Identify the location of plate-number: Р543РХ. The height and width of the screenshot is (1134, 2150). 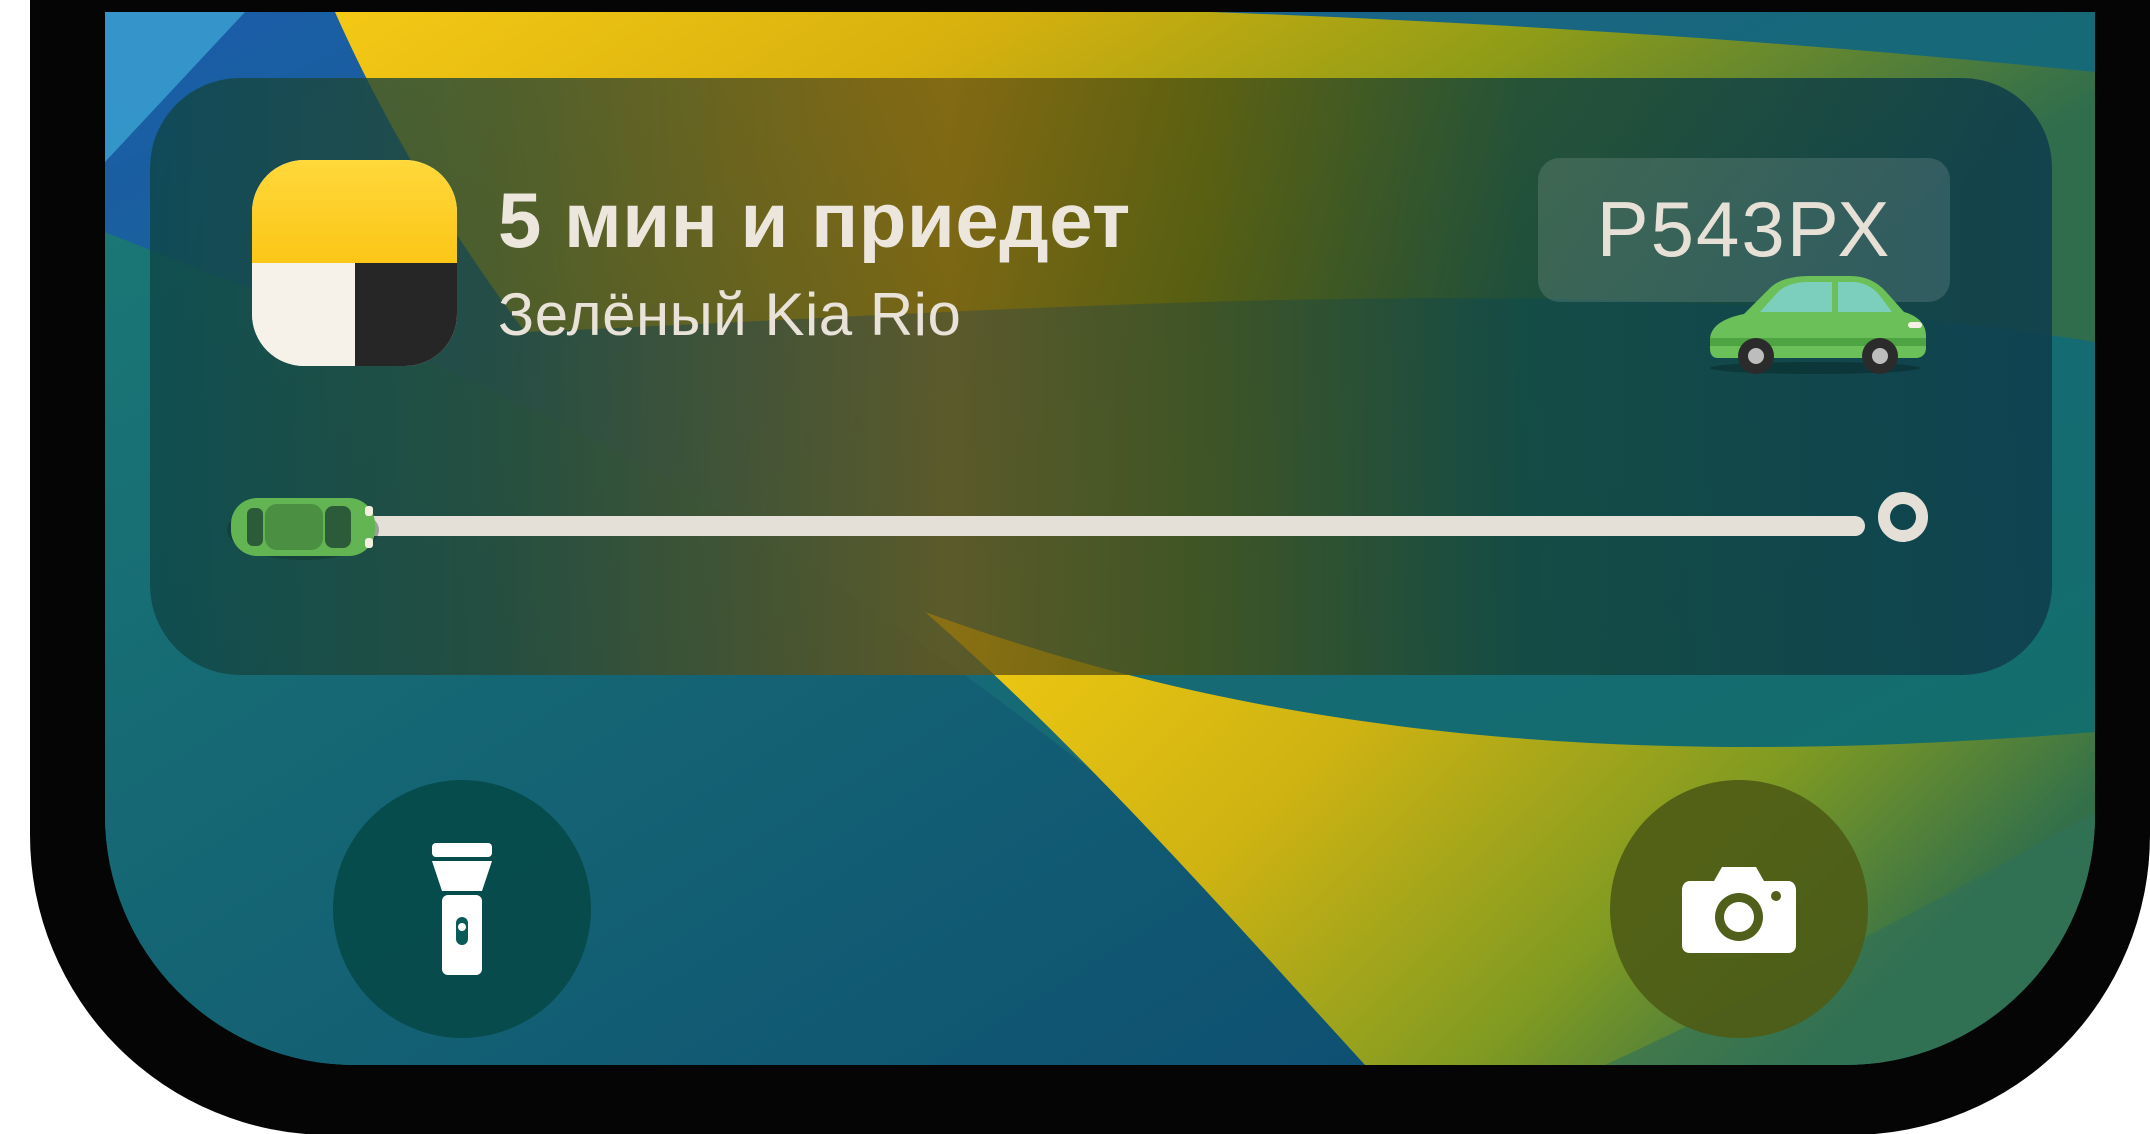
(1744, 229).